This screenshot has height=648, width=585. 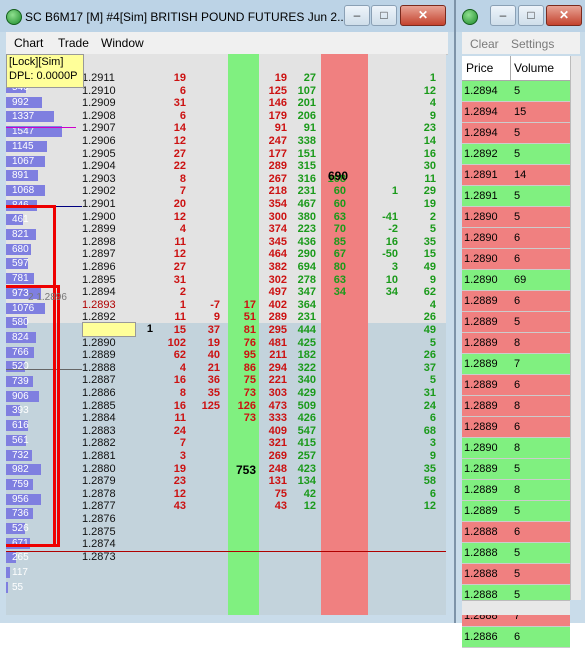 I want to click on ladder-cell: -2, so click(x=383, y=229).